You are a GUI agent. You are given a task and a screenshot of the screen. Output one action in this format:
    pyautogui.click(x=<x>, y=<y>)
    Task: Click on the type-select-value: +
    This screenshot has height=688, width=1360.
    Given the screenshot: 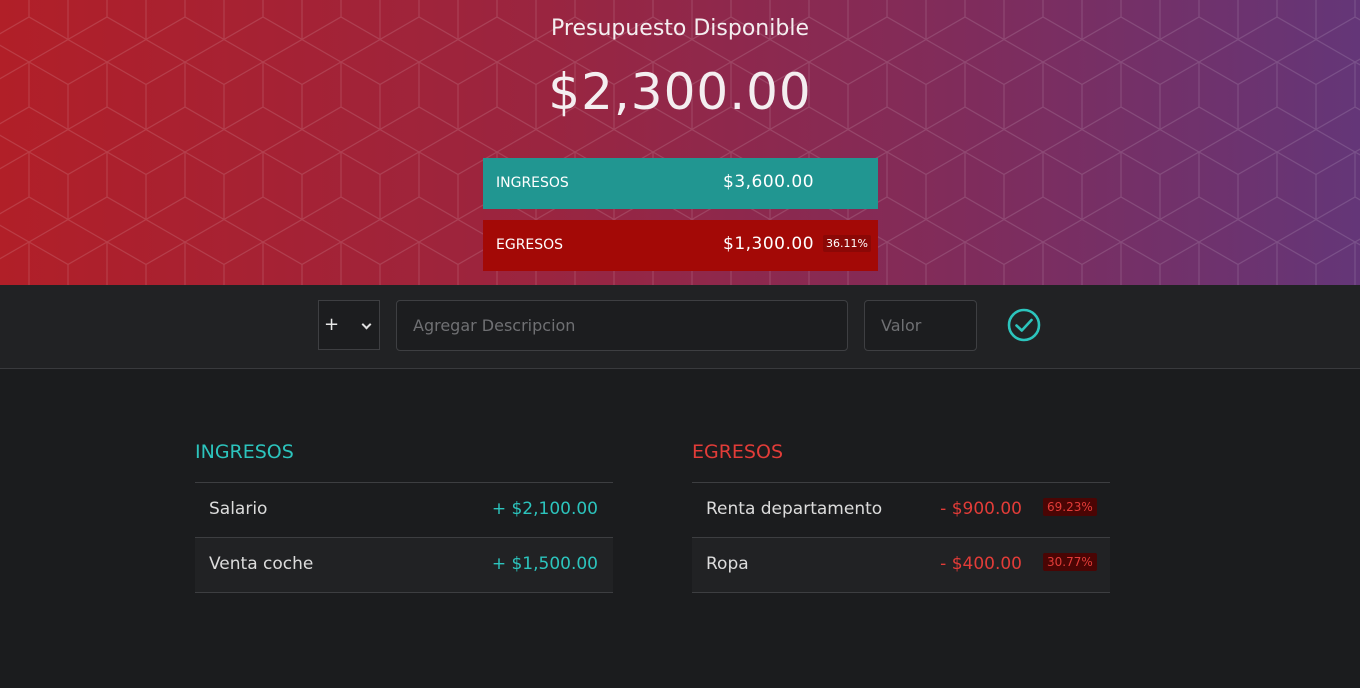 What is the action you would take?
    pyautogui.click(x=332, y=324)
    